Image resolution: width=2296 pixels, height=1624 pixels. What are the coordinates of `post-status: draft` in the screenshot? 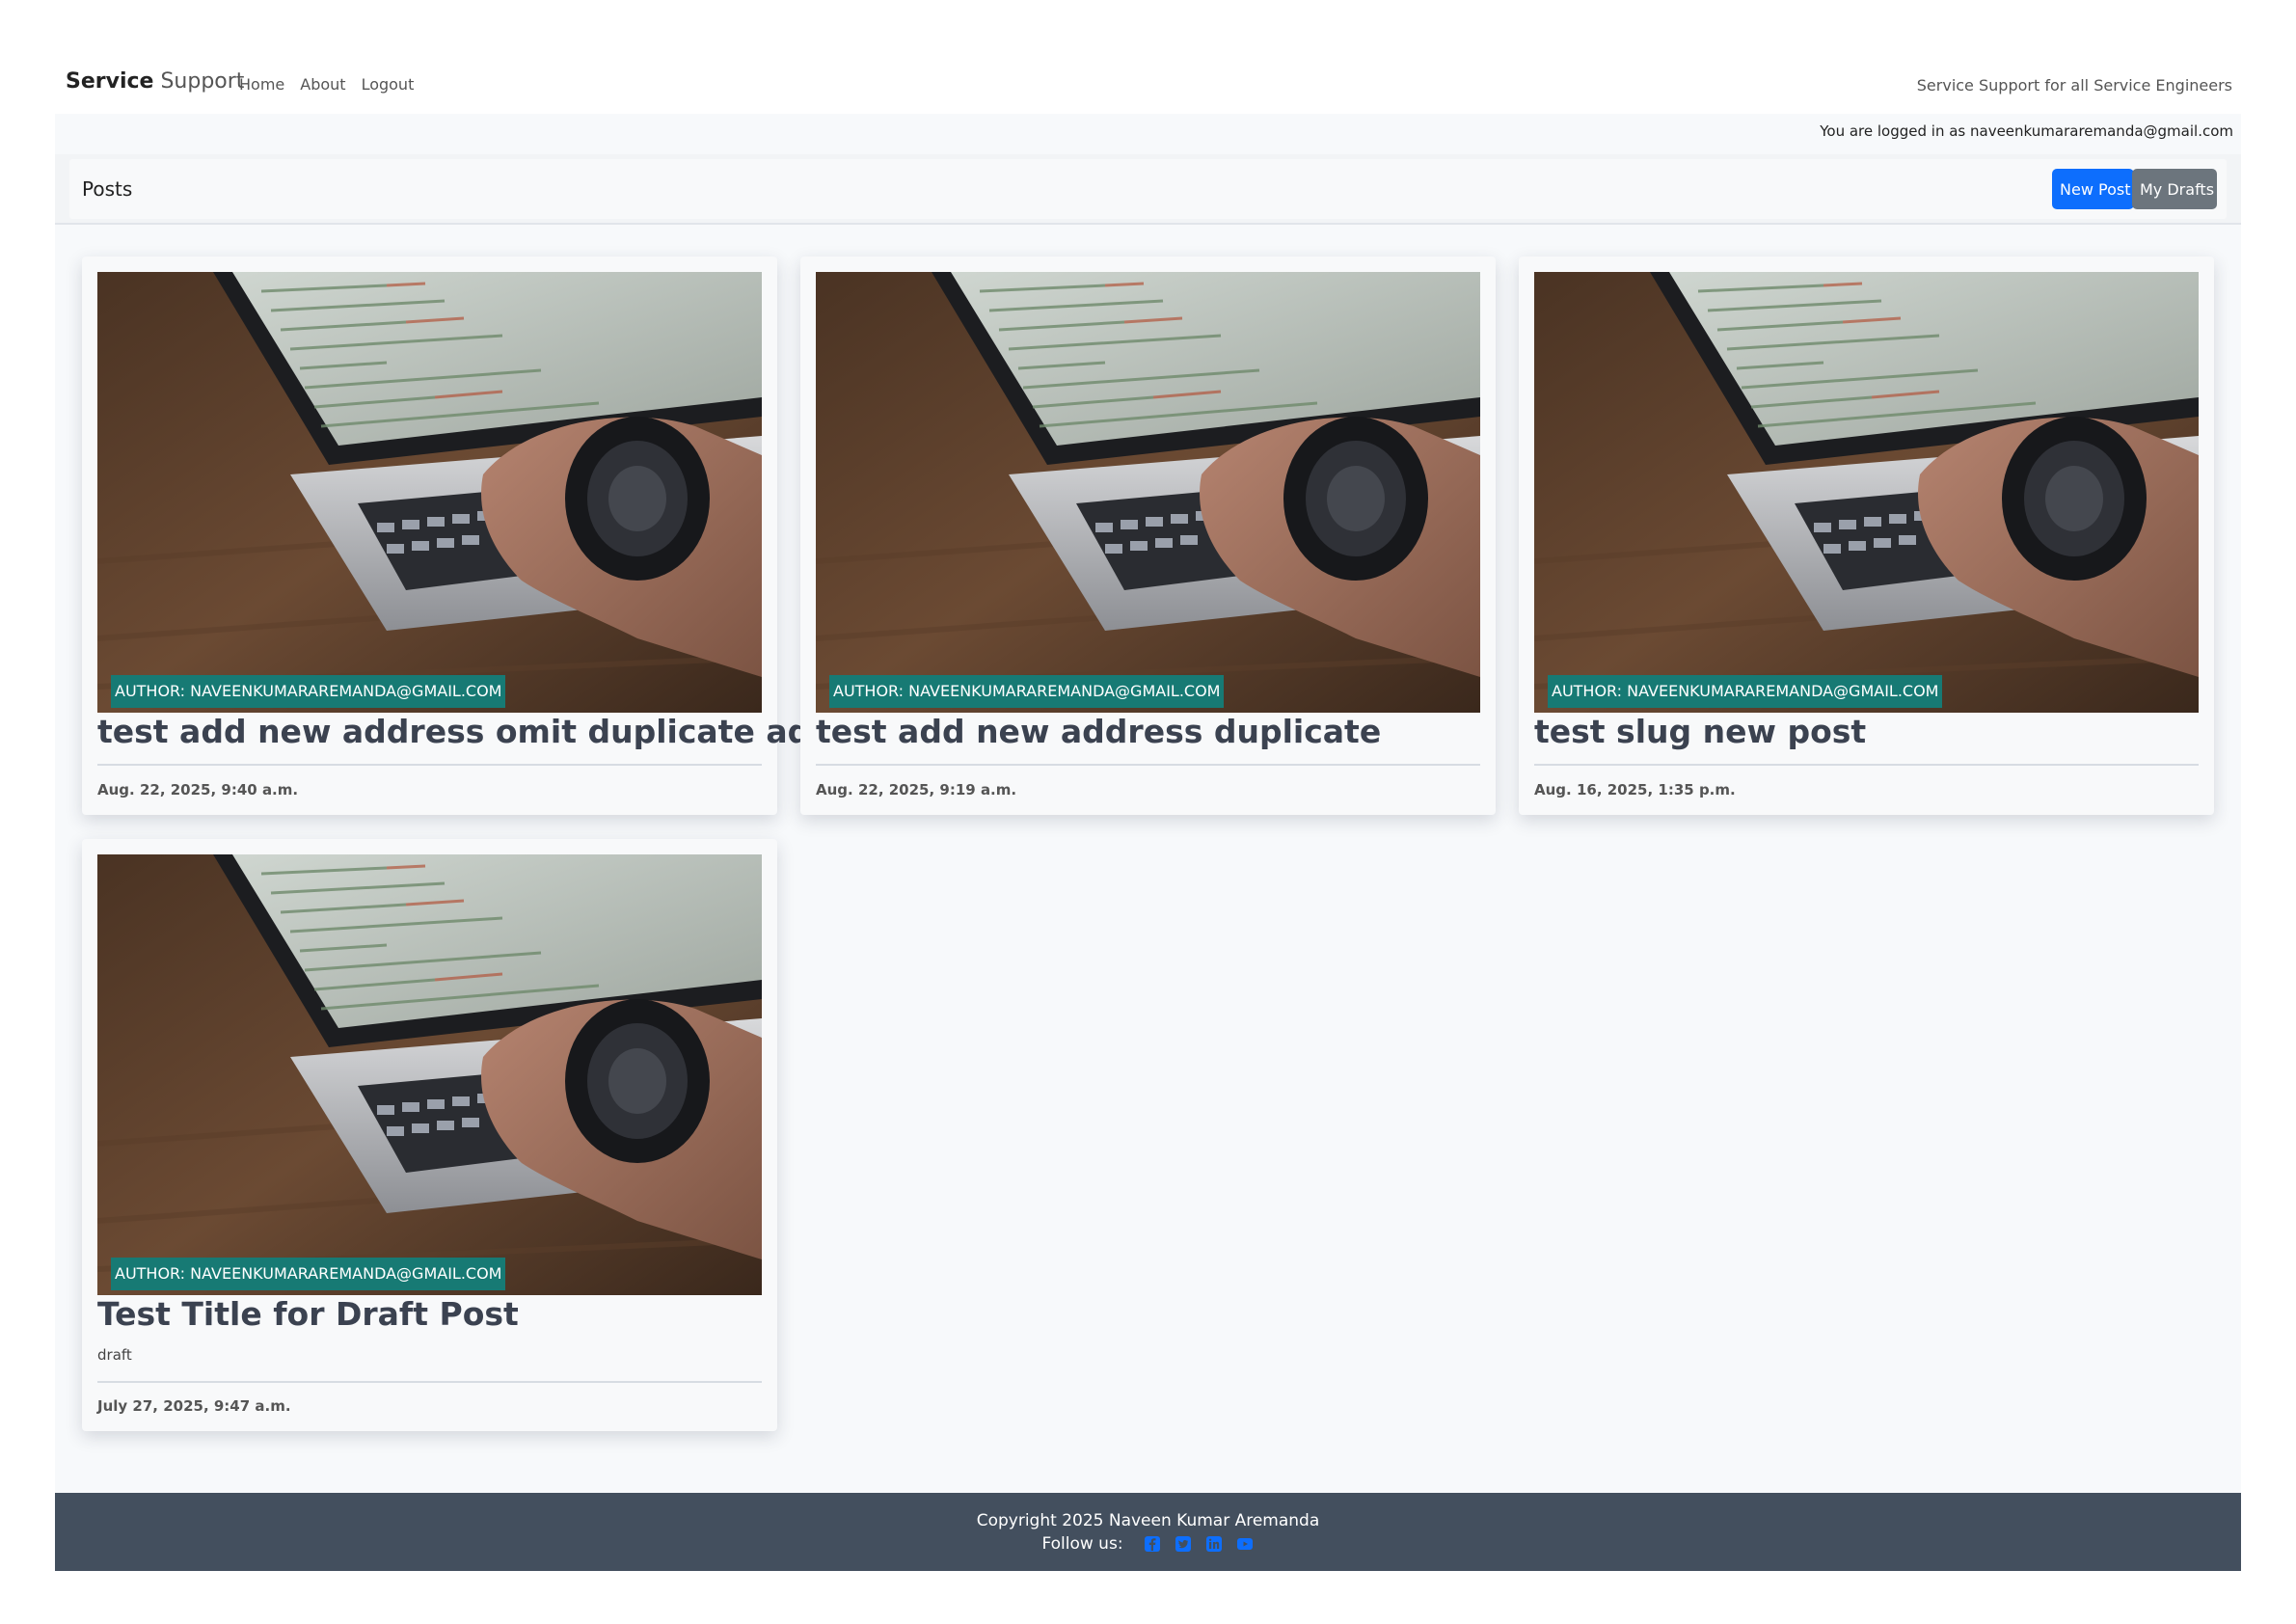 It's located at (114, 1355).